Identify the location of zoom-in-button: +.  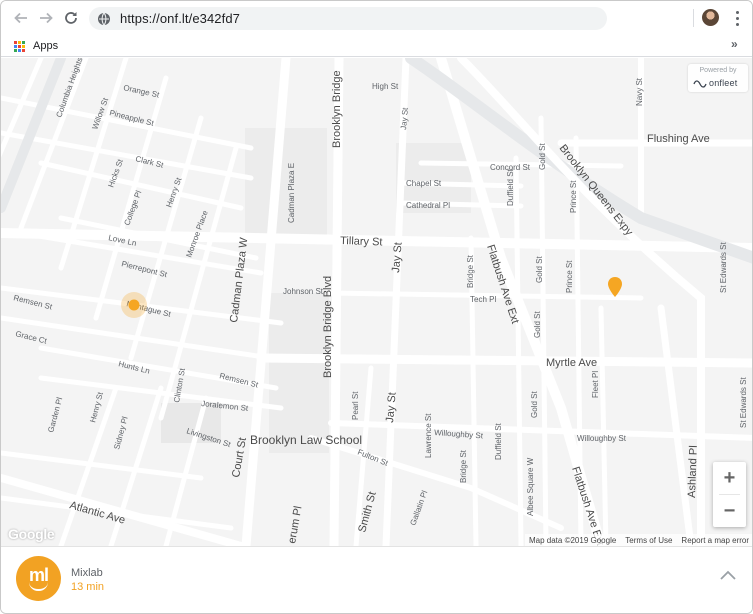
(729, 478).